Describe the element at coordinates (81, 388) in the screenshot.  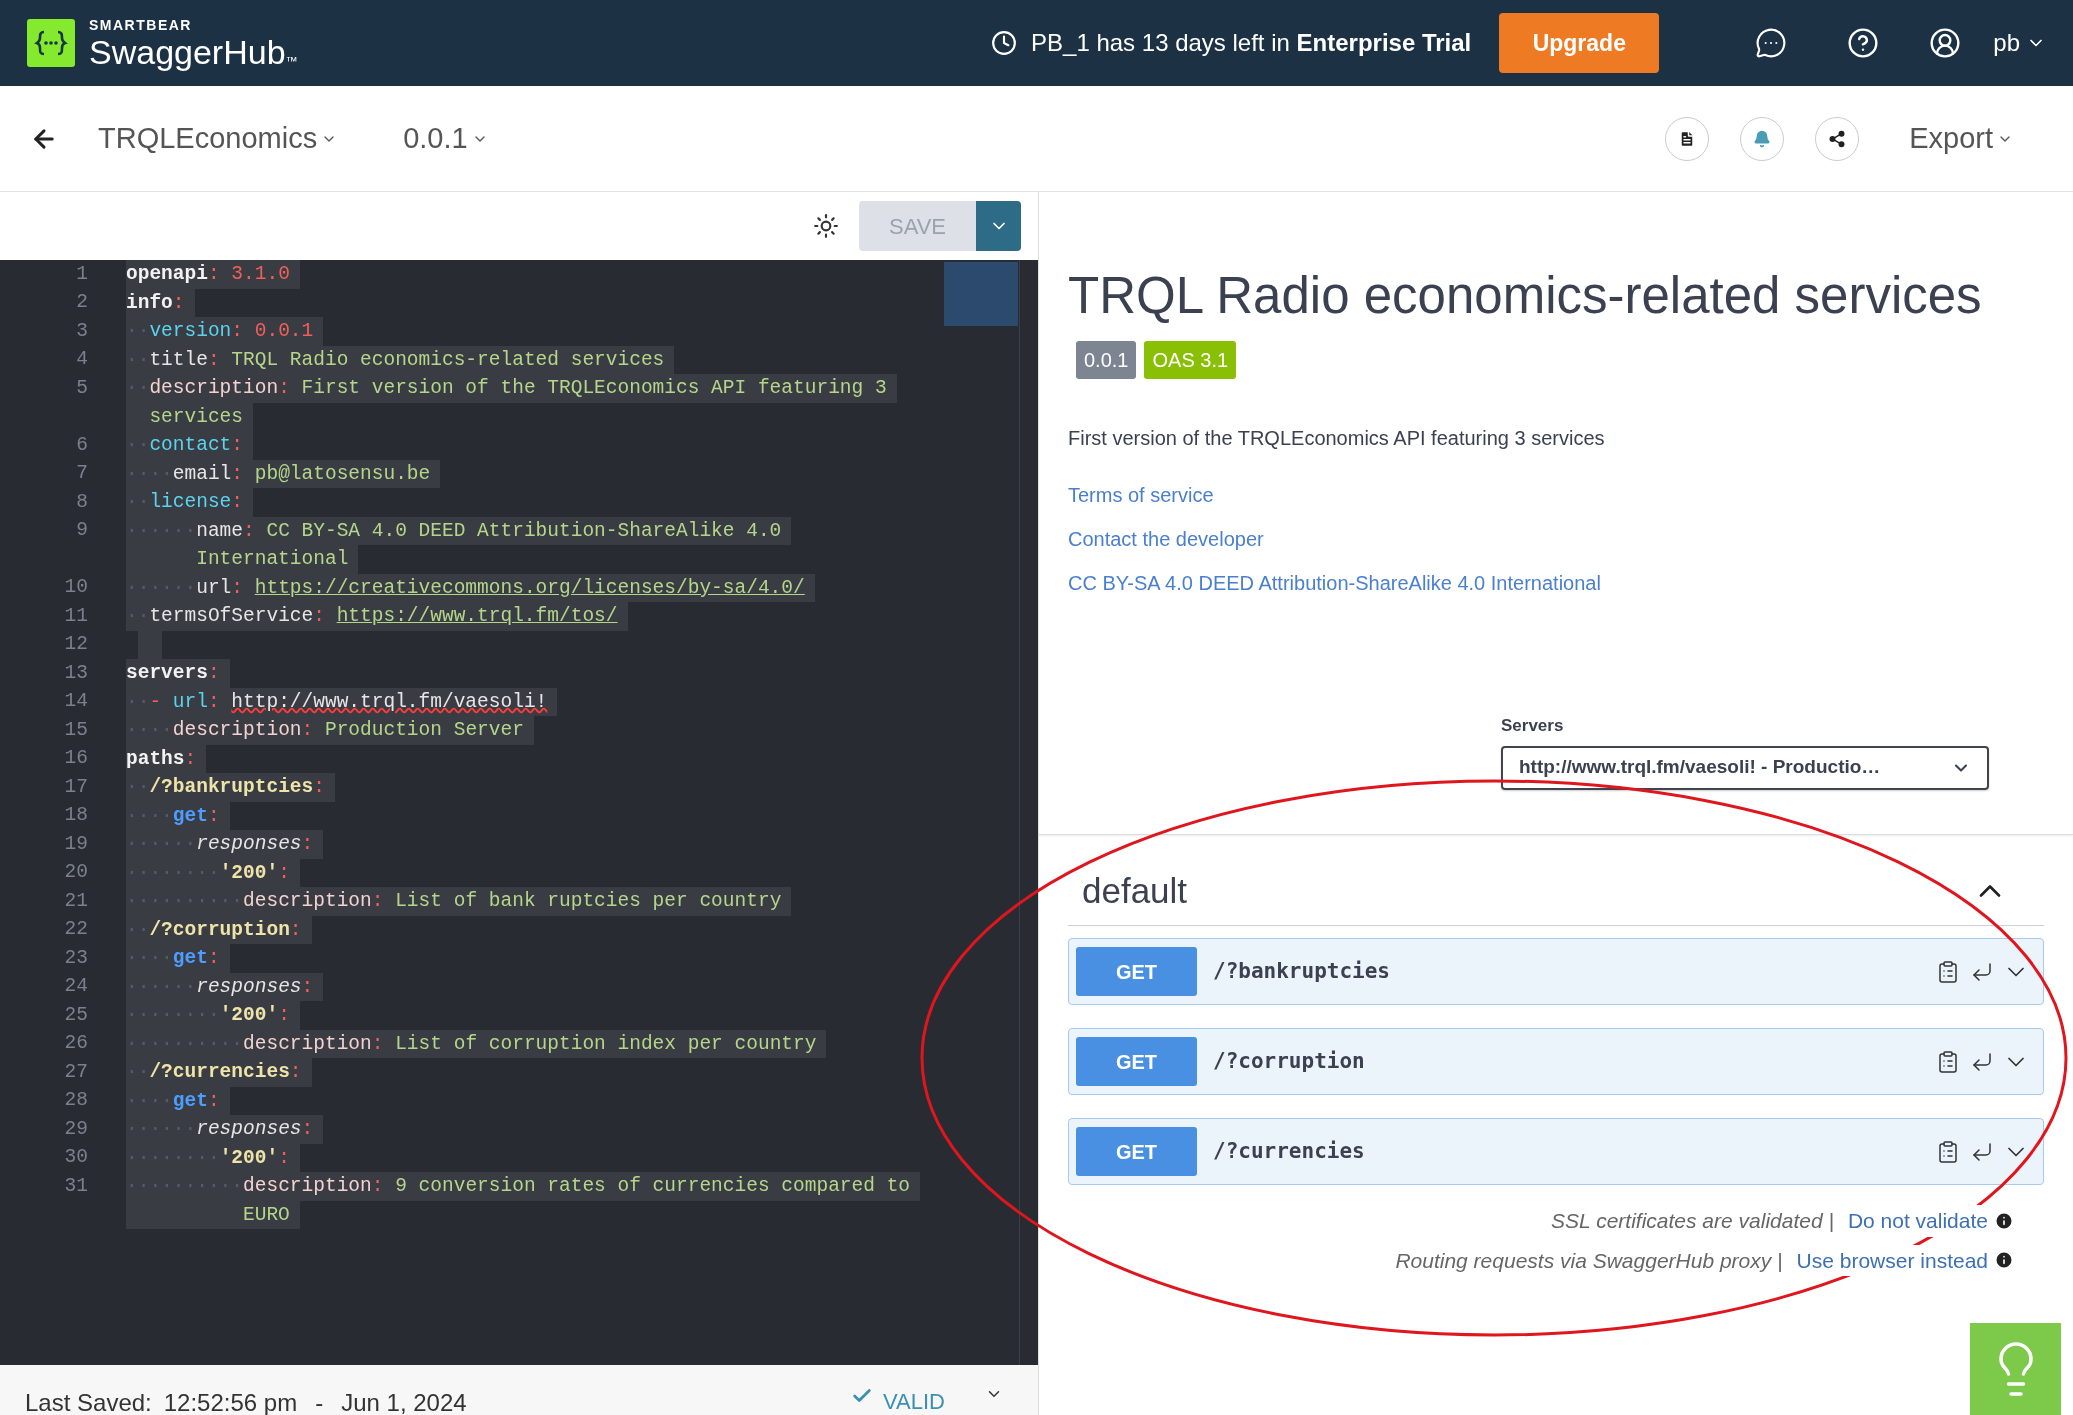
I see `line-number: 5` at that location.